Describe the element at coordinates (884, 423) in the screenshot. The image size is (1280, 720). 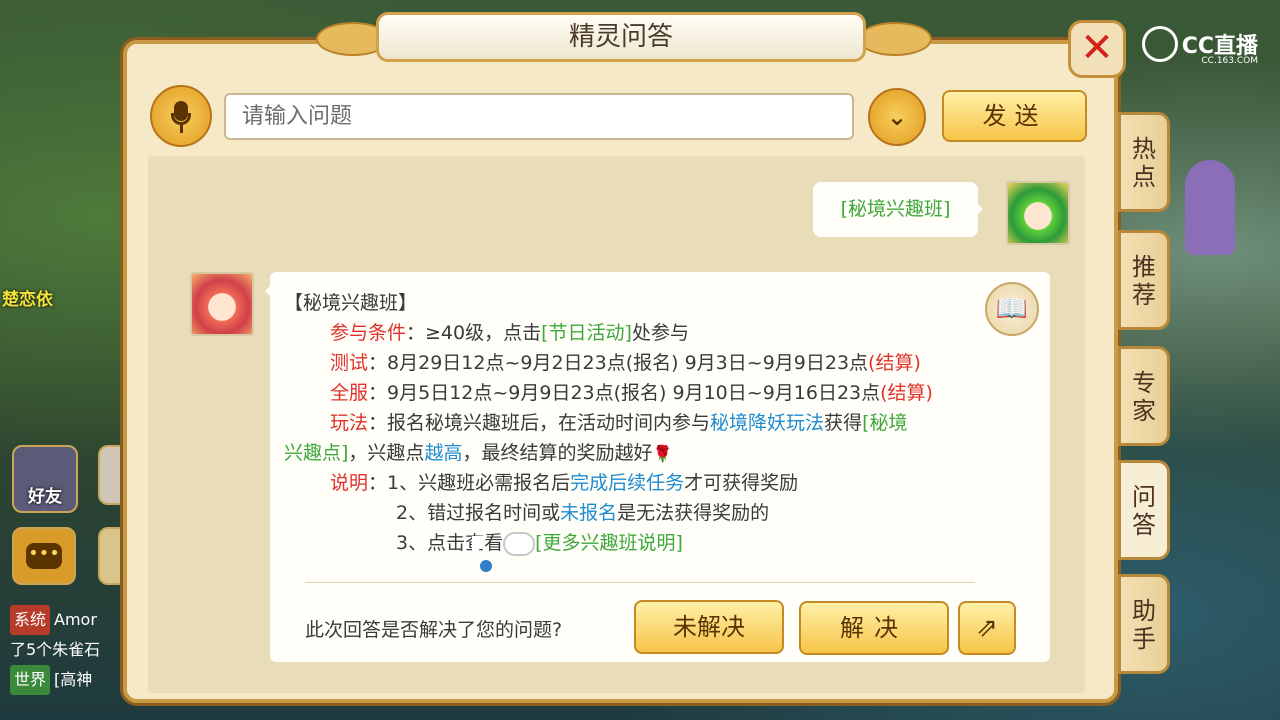
I see `interest-point-link: [秘境` at that location.